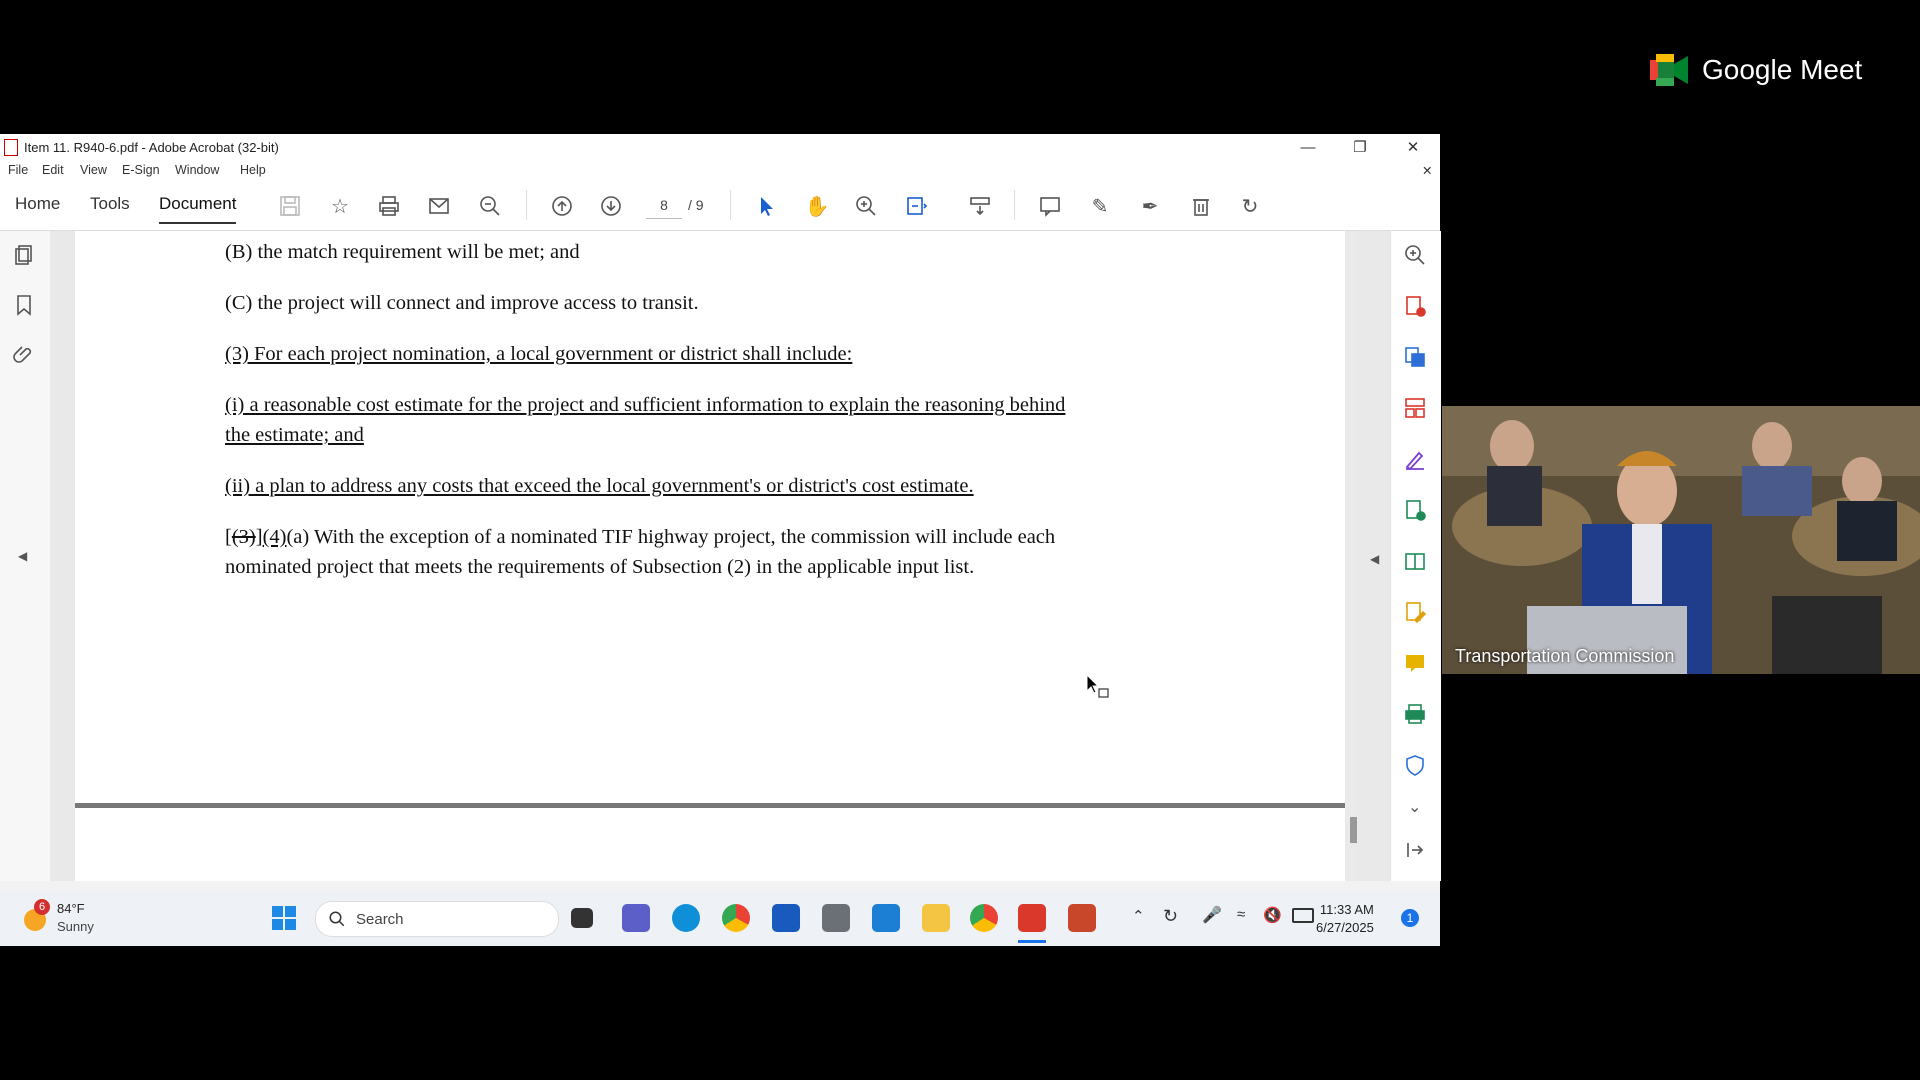 The width and height of the screenshot is (1920, 1080). What do you see at coordinates (1421, 810) in the screenshot?
I see `more-tools-chevron-icon: ⌄` at bounding box center [1421, 810].